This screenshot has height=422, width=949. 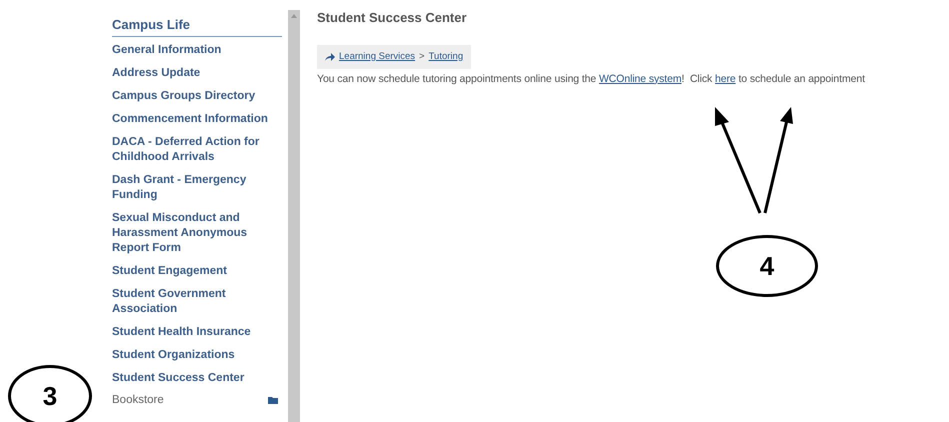 I want to click on folder-icon, so click(x=273, y=400).